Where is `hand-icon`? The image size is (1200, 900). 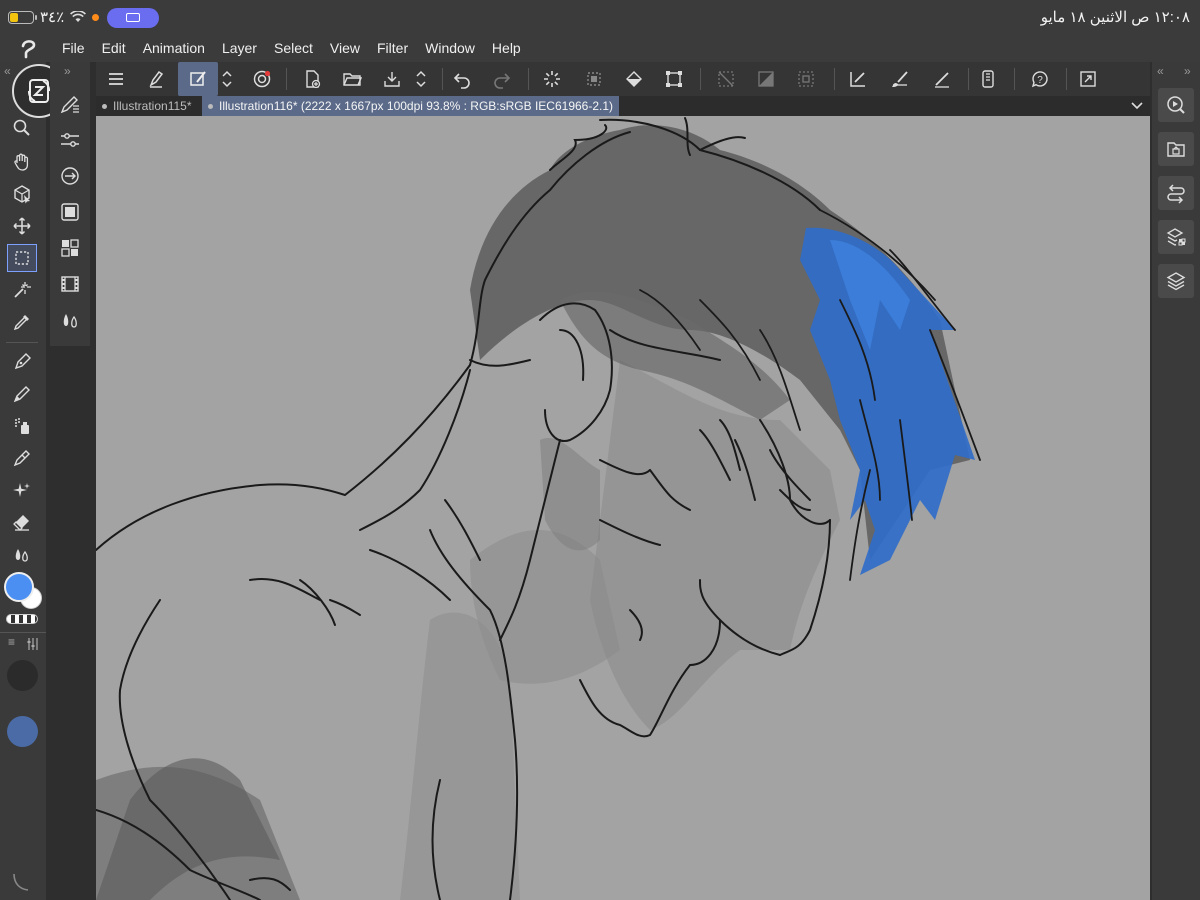
hand-icon is located at coordinates (22, 162).